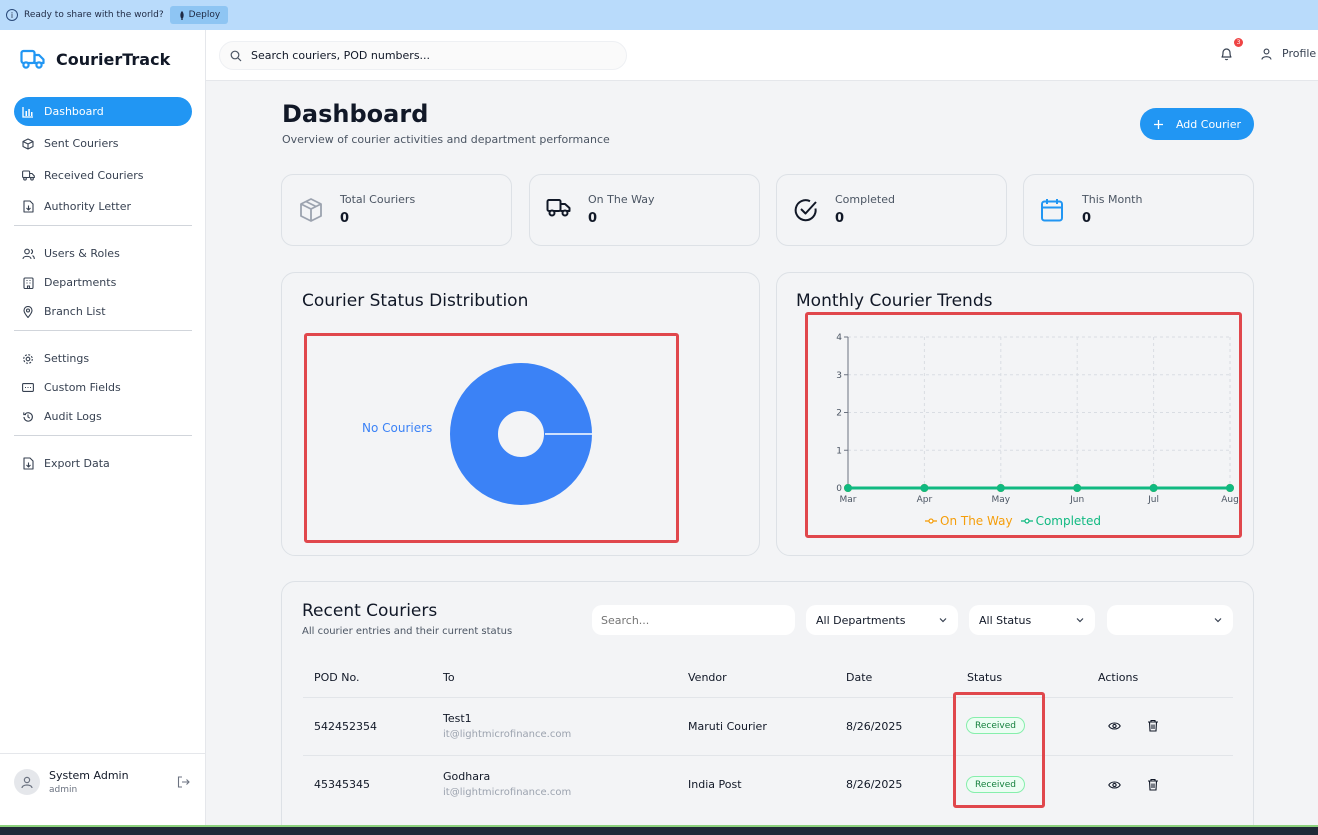 This screenshot has width=1318, height=835. I want to click on user-panel: System Admin admin, so click(102, 789).